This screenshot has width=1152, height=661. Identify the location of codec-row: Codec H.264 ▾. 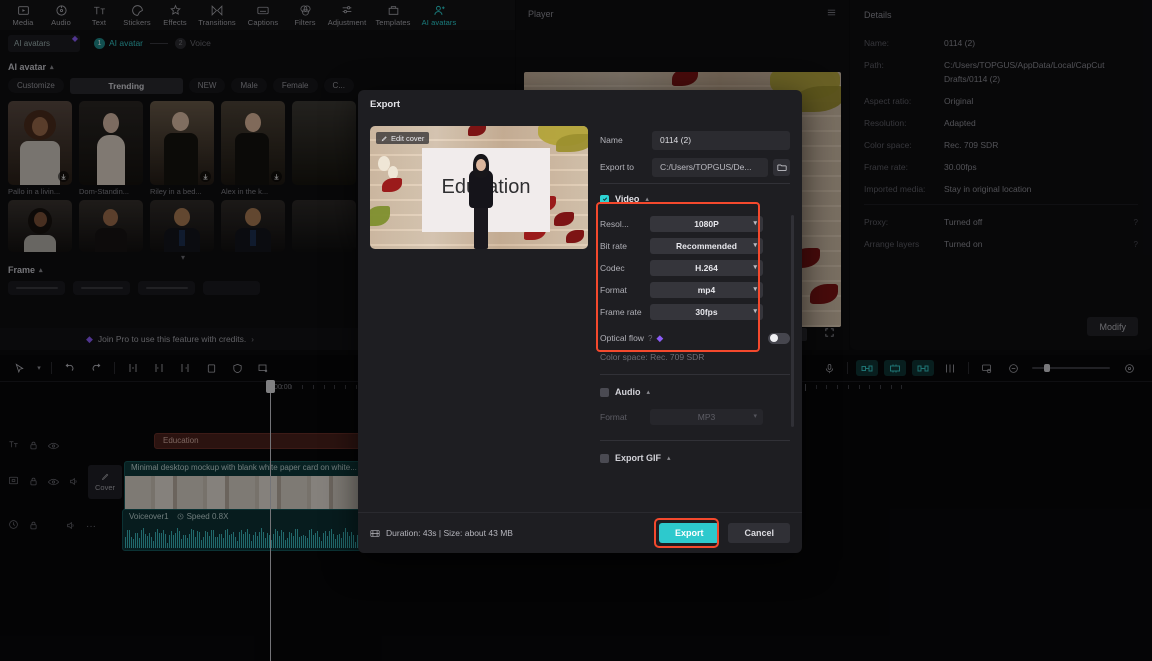
(695, 268).